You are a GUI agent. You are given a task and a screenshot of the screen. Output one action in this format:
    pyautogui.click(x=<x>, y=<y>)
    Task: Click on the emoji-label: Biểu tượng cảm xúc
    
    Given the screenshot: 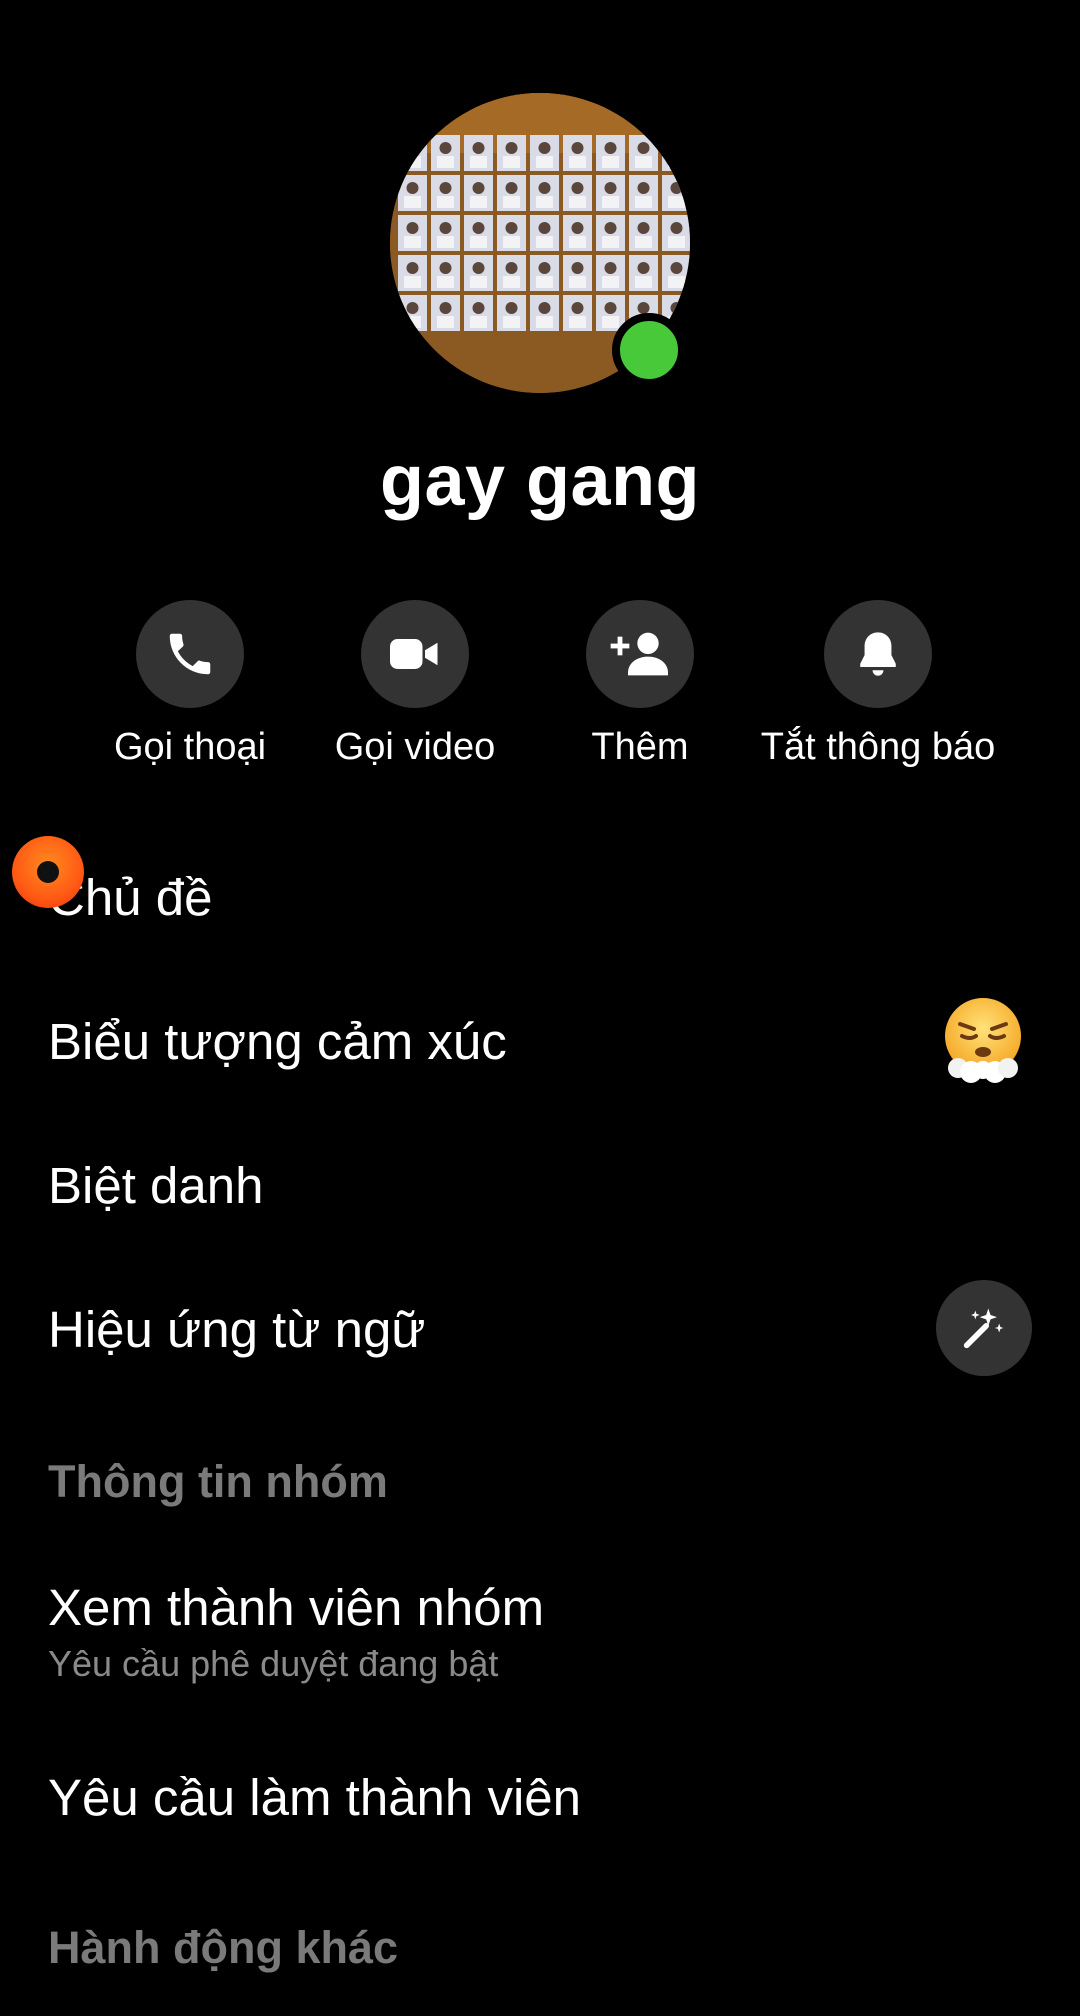 What is the action you would take?
    pyautogui.click(x=277, y=1041)
    